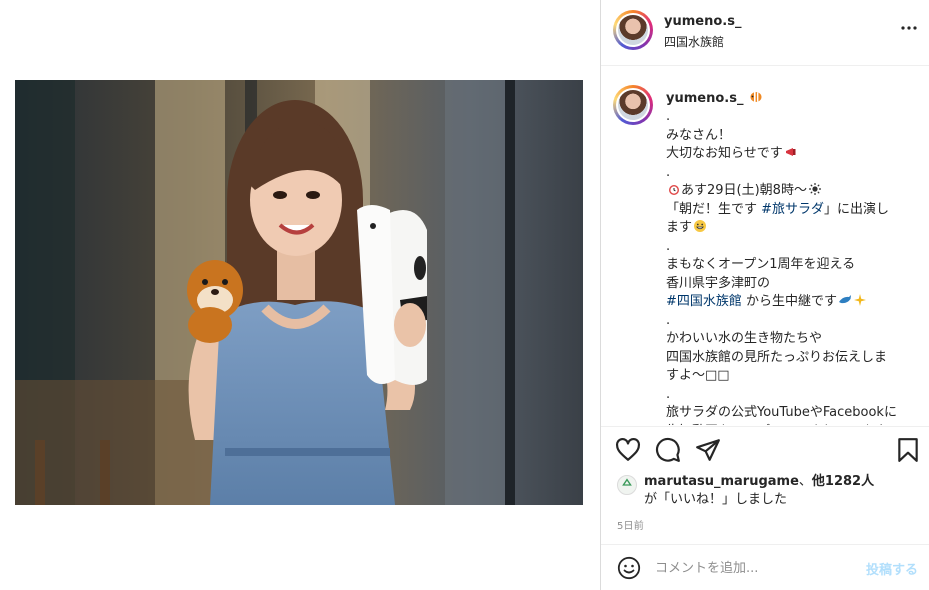 This screenshot has height=590, width=929. I want to click on likes-suffix: が「いいね！」しました, so click(716, 499).